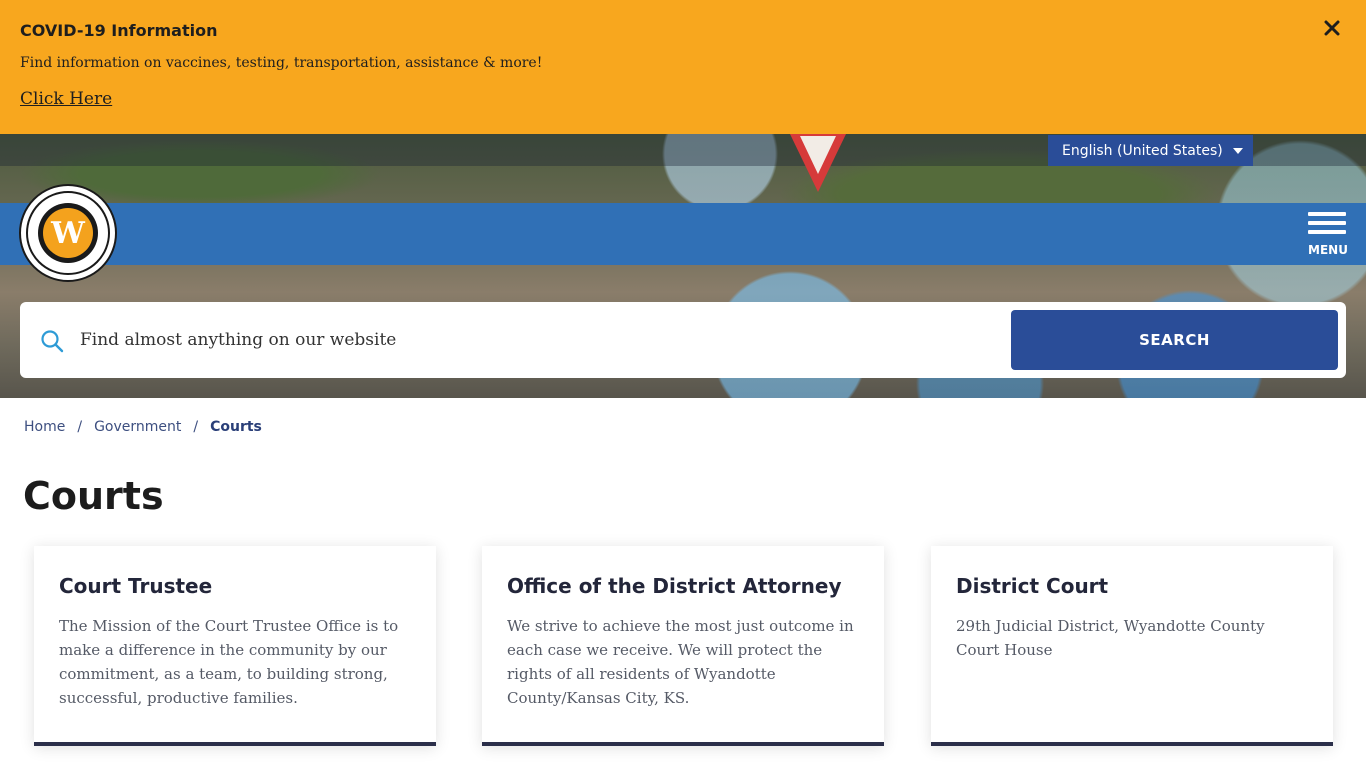 This screenshot has width=1366, height=768. Describe the element at coordinates (66, 99) in the screenshot. I see `alert-click-here-link: Click Here` at that location.